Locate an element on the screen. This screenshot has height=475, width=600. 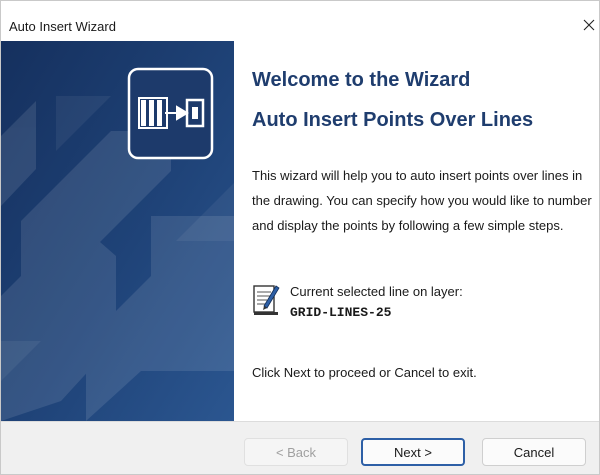
close-icon is located at coordinates (589, 25).